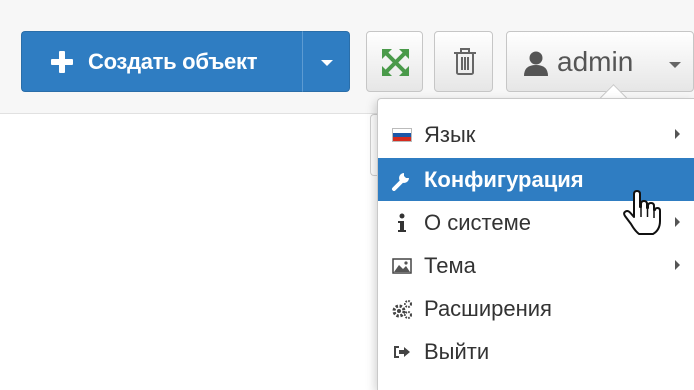 Image resolution: width=694 pixels, height=390 pixels. Describe the element at coordinates (536, 63) in the screenshot. I see `user-icon` at that location.